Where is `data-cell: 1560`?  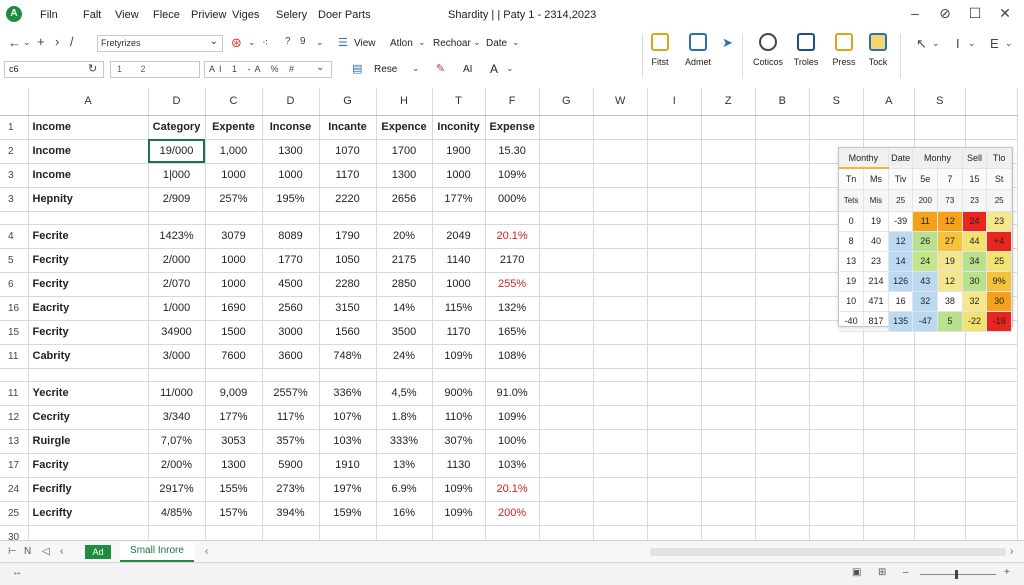 data-cell: 1560 is located at coordinates (348, 332).